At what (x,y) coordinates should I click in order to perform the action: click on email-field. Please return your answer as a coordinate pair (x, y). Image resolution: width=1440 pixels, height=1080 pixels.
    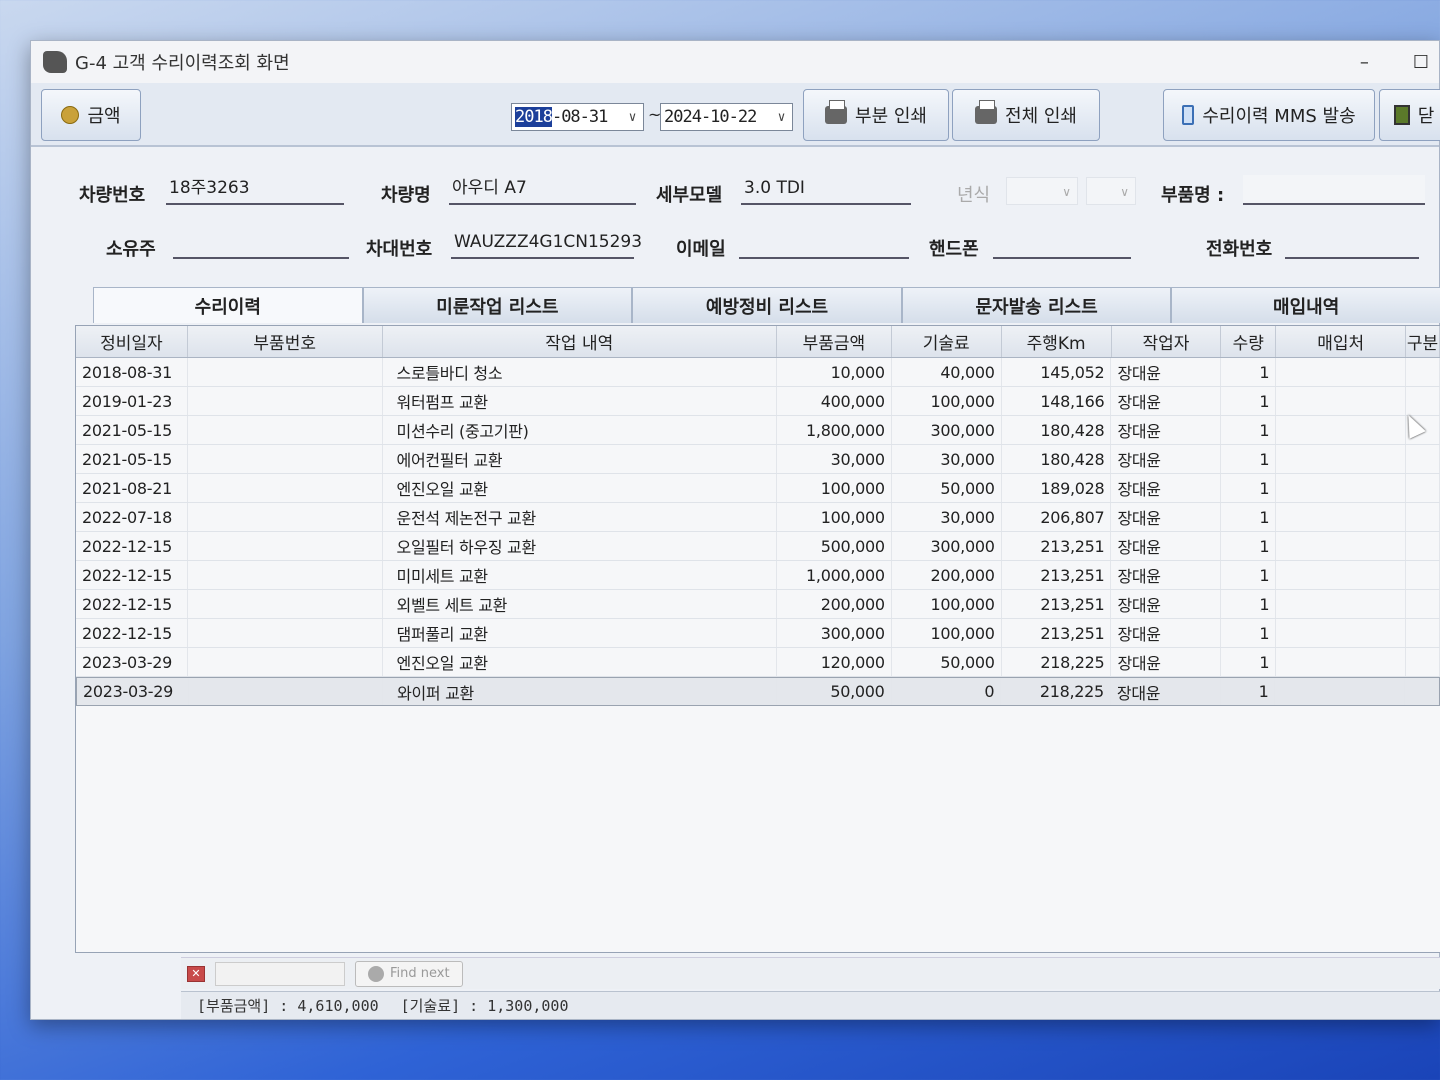
    Looking at the image, I should click on (824, 244).